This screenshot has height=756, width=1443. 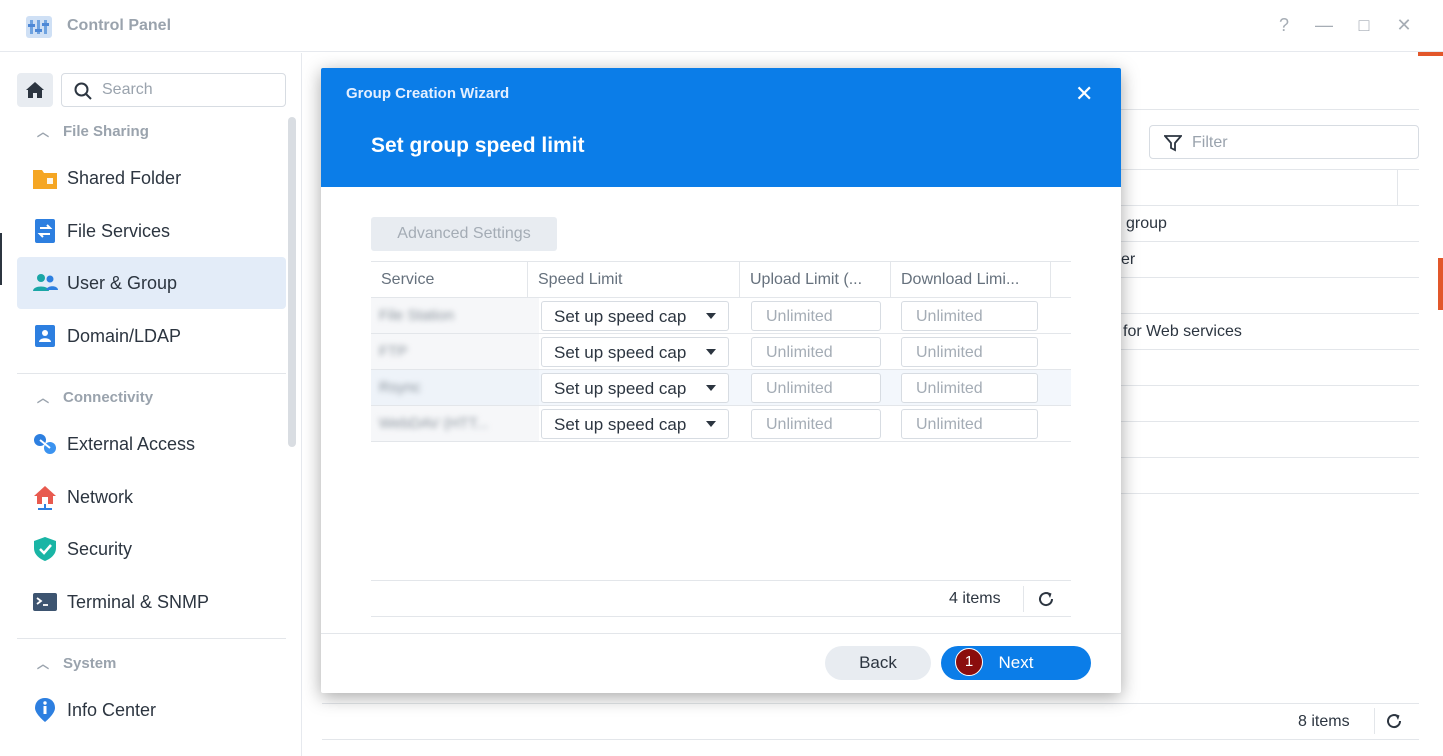 I want to click on sidebar-item-security: Security, so click(x=151, y=549).